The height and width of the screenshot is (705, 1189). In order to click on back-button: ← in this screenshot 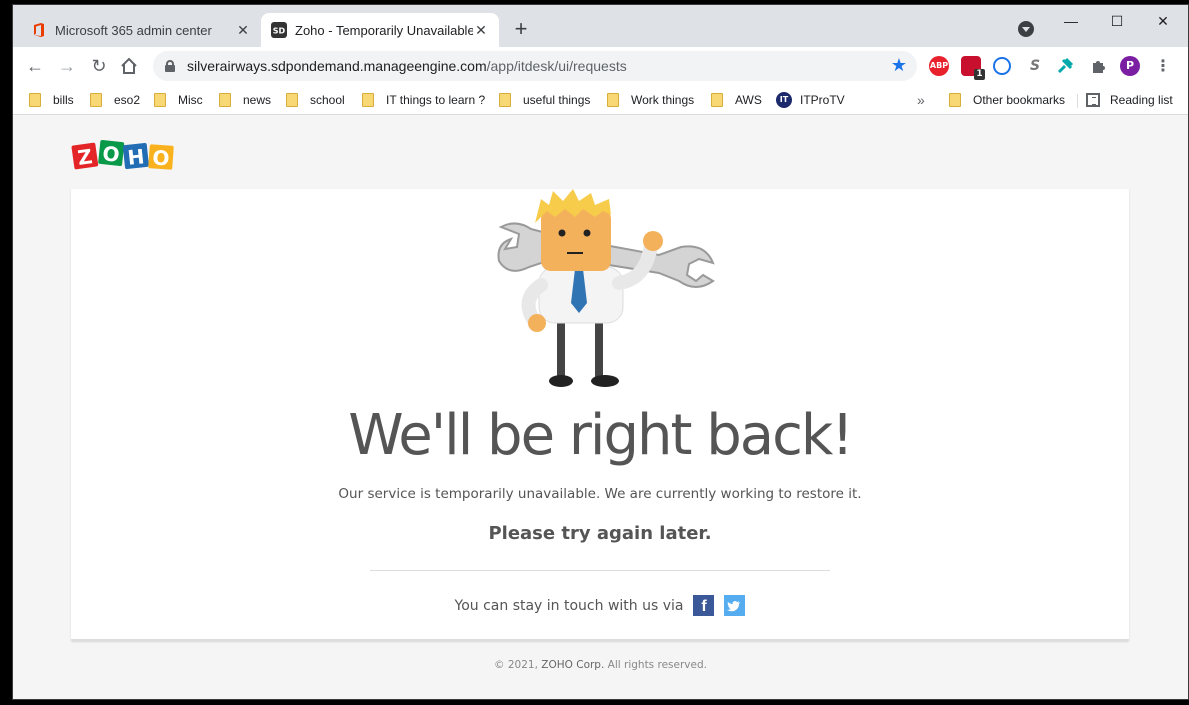, I will do `click(35, 66)`.